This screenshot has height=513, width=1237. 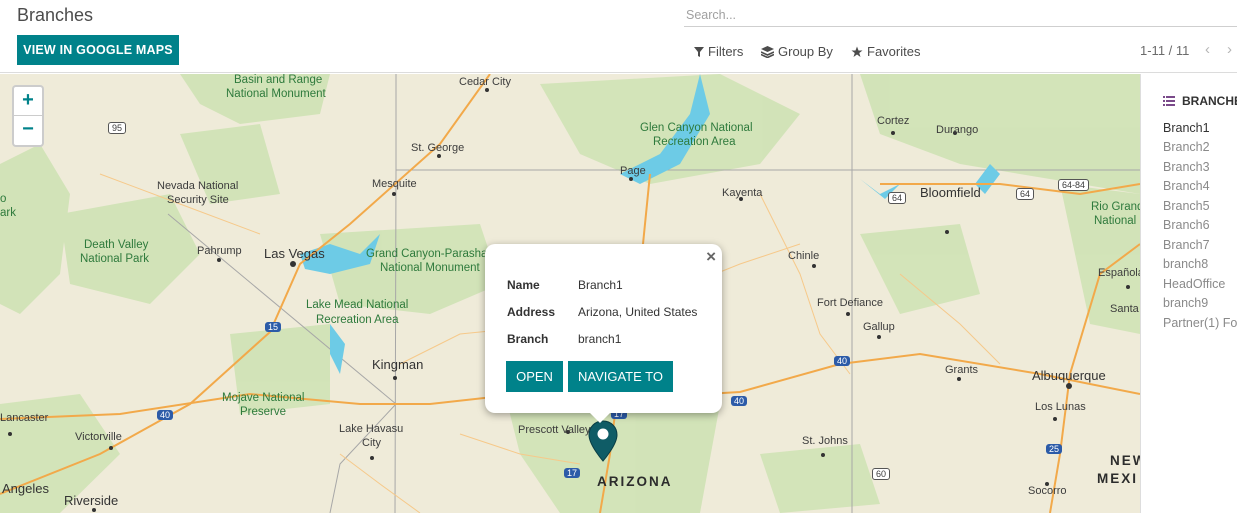 I want to click on map-label: Fort Defiance, so click(x=850, y=303).